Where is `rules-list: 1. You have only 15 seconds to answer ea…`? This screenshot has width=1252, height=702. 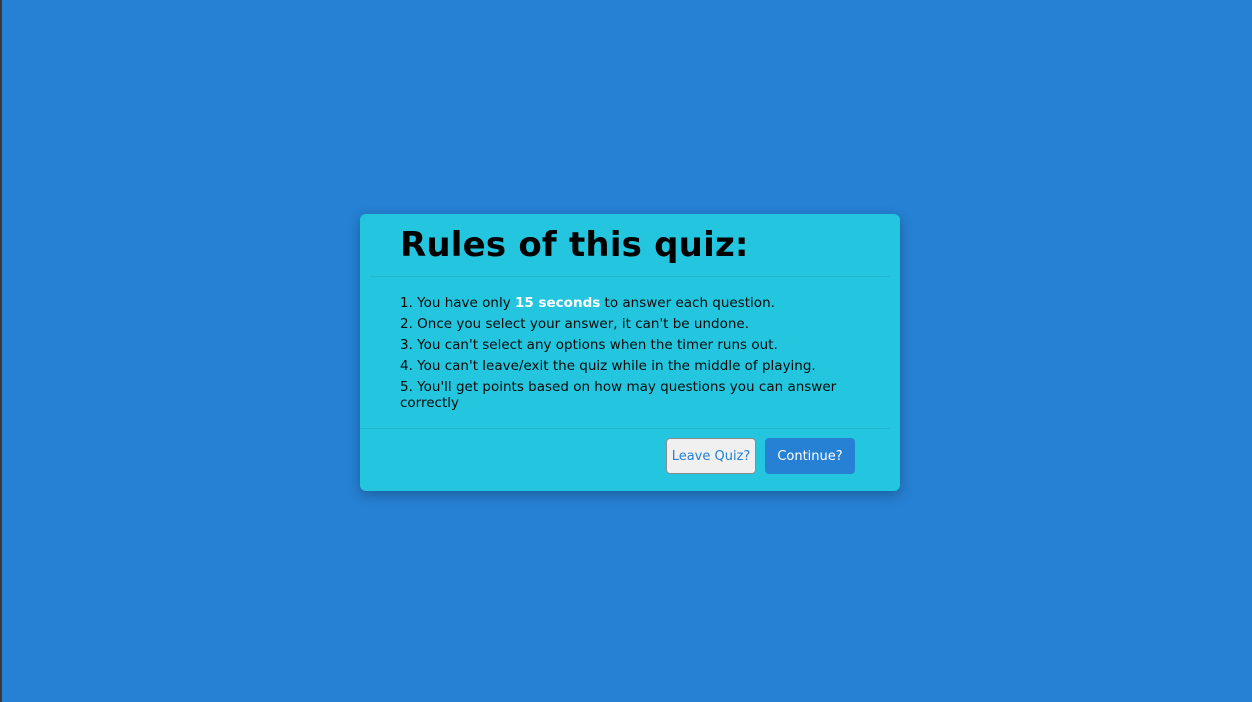 rules-list: 1. You have only 15 seconds to answer ea… is located at coordinates (625, 353).